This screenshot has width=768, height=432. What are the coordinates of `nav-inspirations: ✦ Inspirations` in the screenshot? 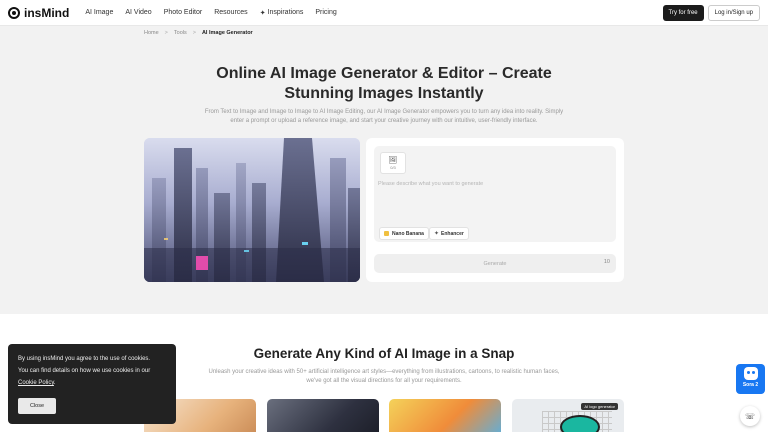 It's located at (282, 13).